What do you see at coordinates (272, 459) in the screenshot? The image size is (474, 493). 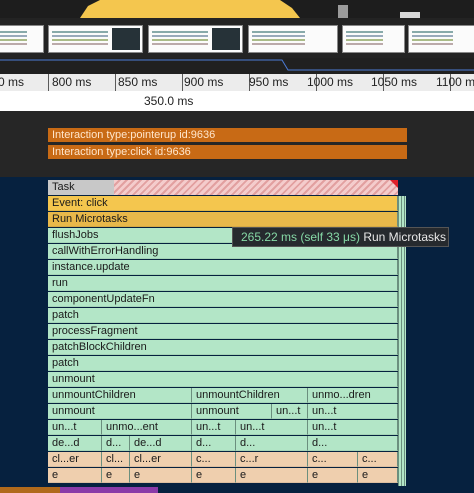 I see `flame-frame: c...r` at bounding box center [272, 459].